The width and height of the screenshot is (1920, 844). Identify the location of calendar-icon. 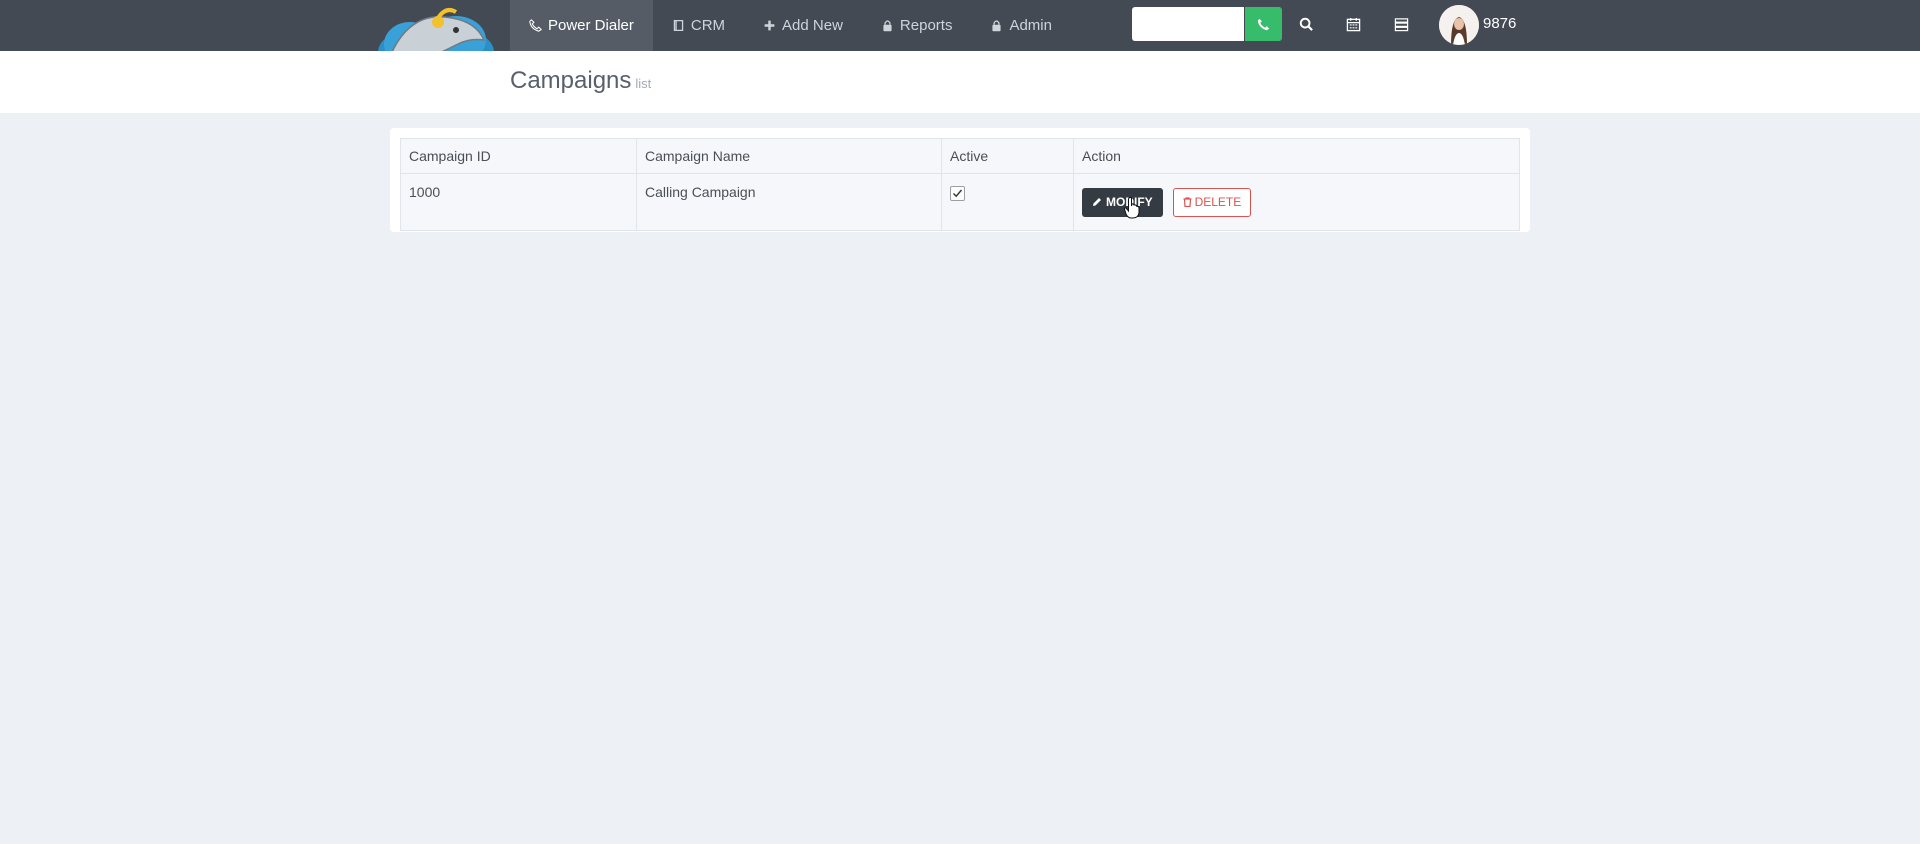
(1353, 24).